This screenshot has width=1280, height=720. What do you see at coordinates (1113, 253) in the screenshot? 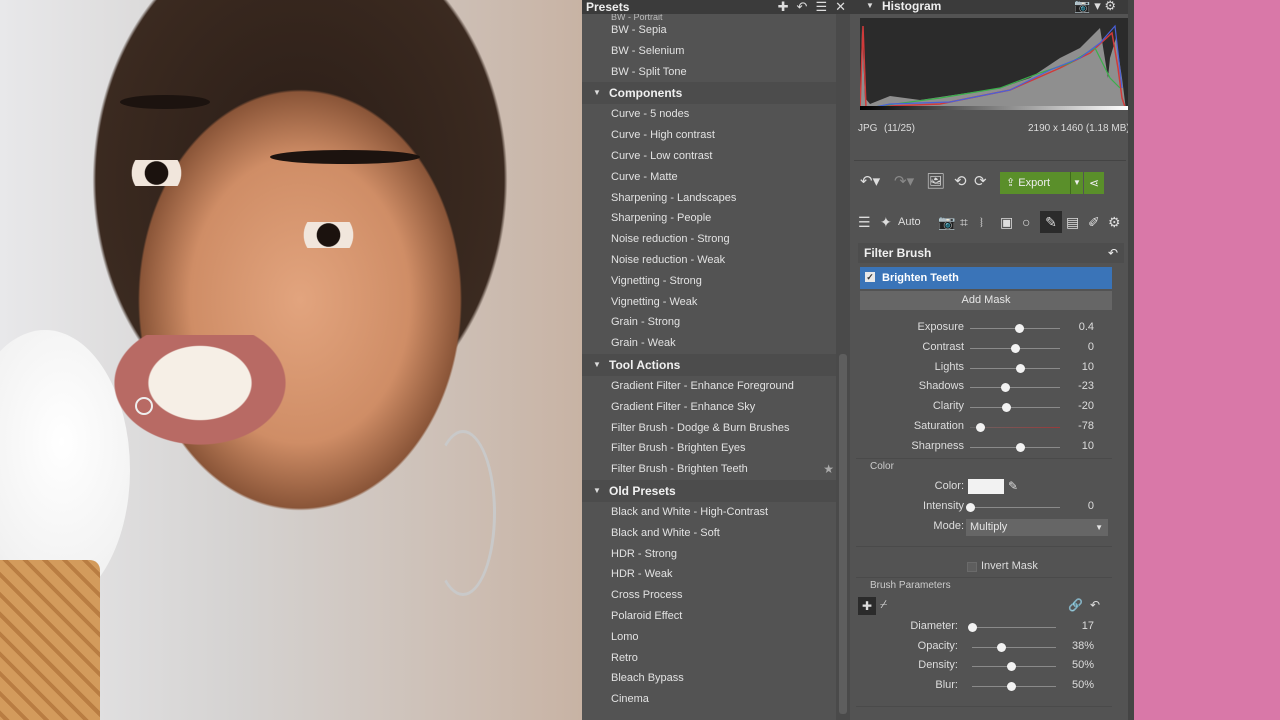
I see `reset-icon: ↶` at bounding box center [1113, 253].